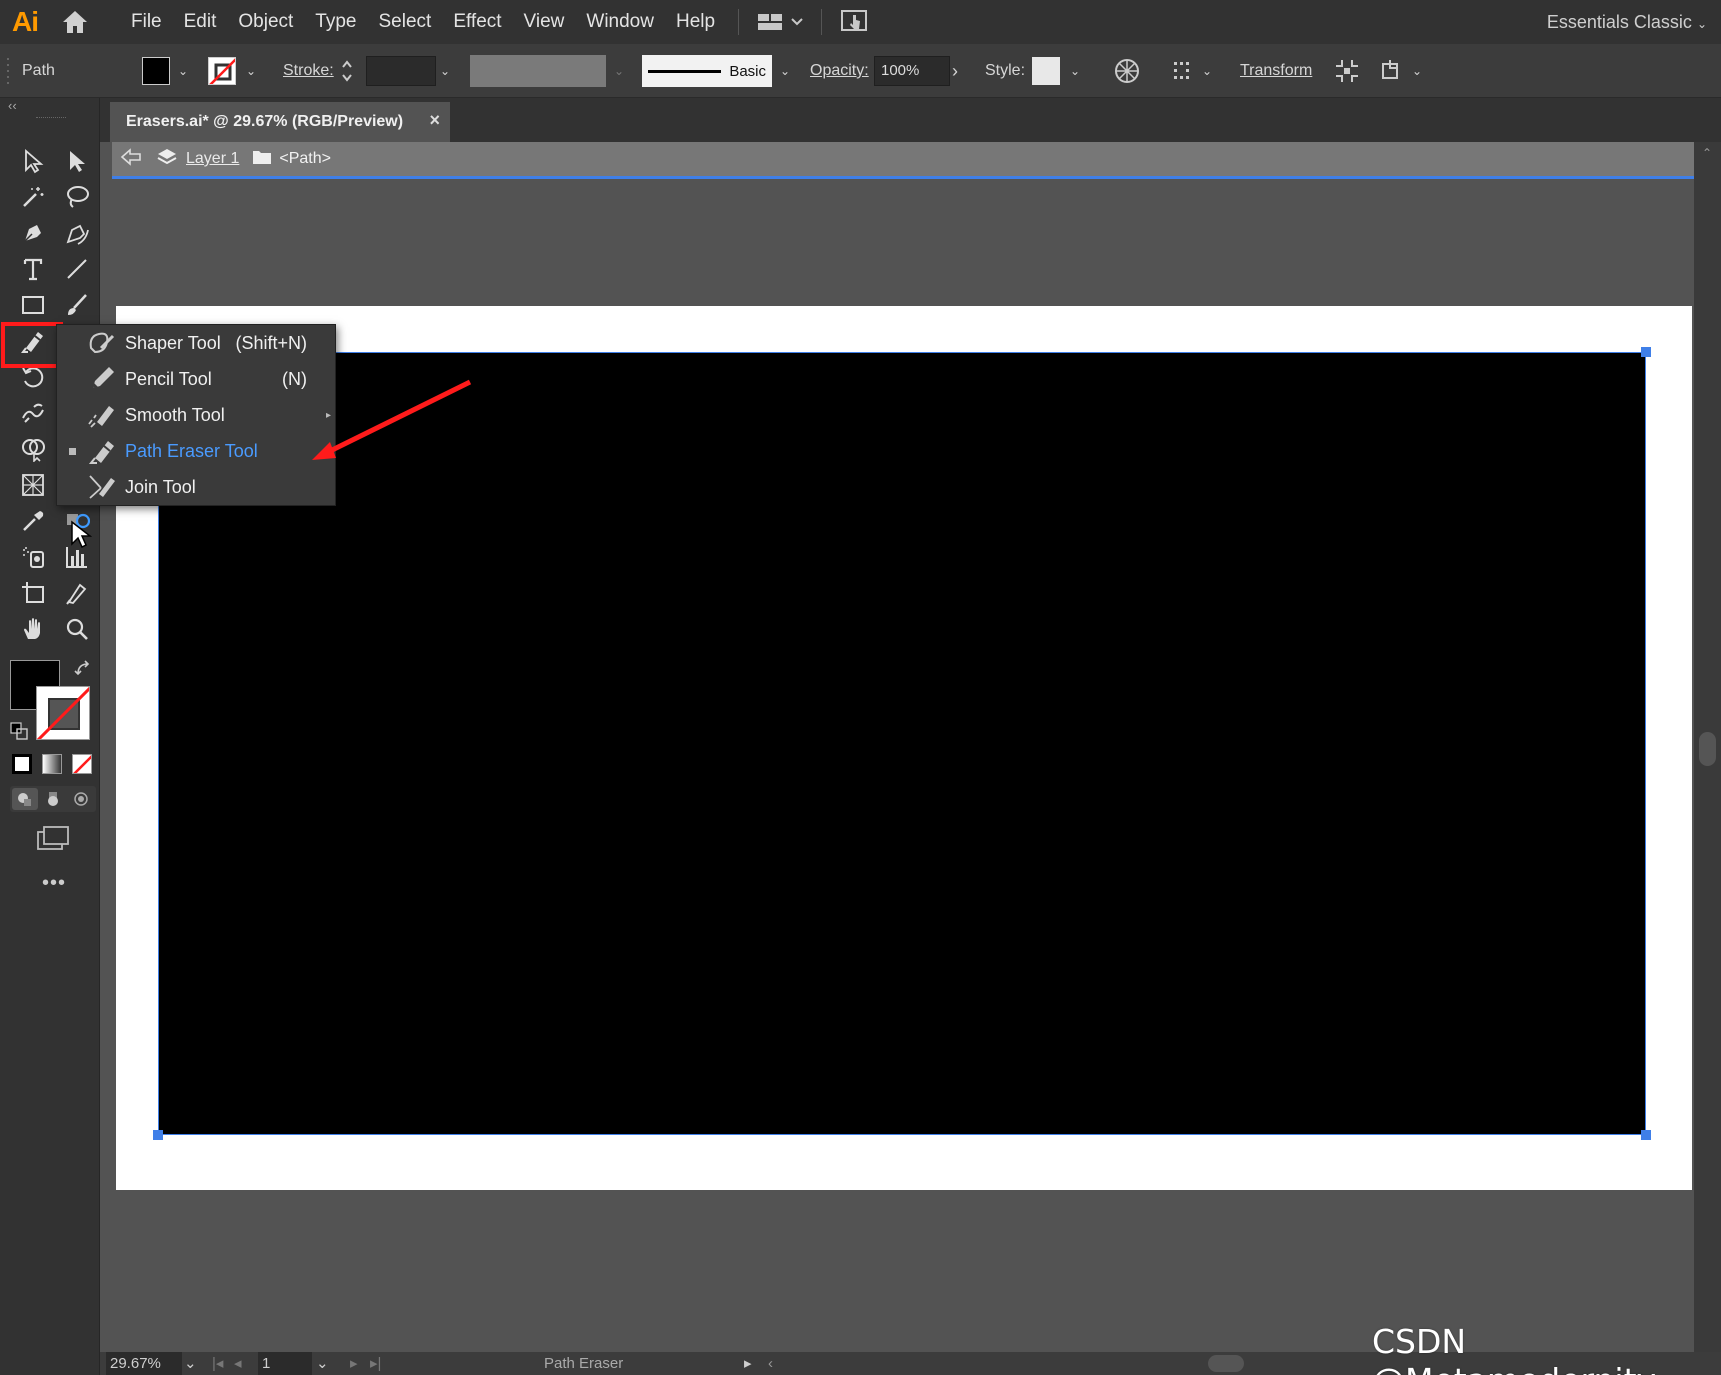 The image size is (1721, 1375). Describe the element at coordinates (200, 22) in the screenshot. I see `menu-edit: Edit` at that location.